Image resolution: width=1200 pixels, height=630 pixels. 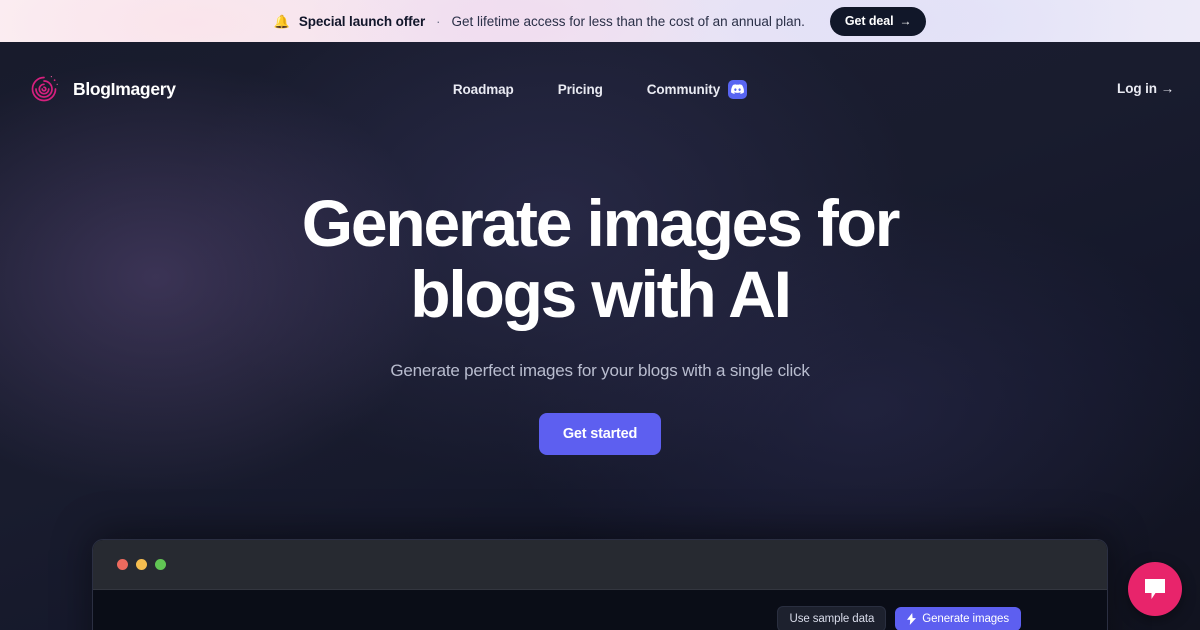 I want to click on bell-icon: 🔔, so click(x=281, y=21).